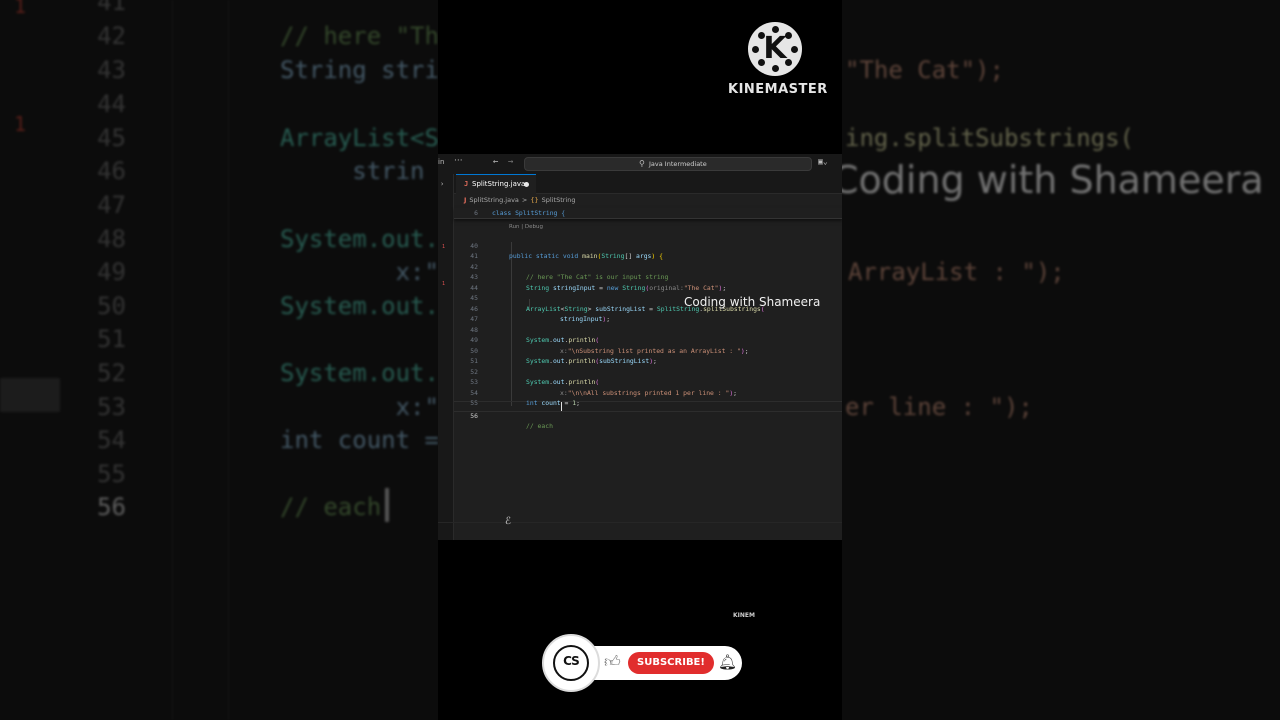 The image size is (1280, 720). Describe the element at coordinates (648, 397) in the screenshot. I see `code-line: 55` at that location.